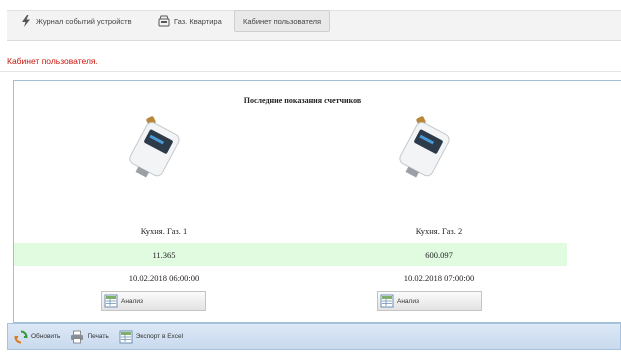 Image resolution: width=621 pixels, height=353 pixels. I want to click on page-title: Кабинет пользователя., so click(52, 61).